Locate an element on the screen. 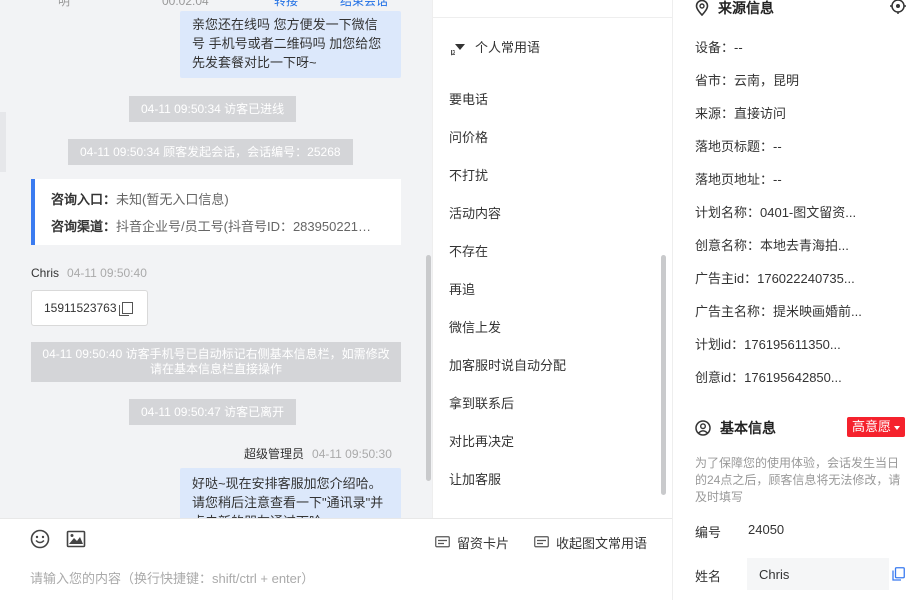 The height and width of the screenshot is (600, 920). message-input is located at coordinates (340, 578).